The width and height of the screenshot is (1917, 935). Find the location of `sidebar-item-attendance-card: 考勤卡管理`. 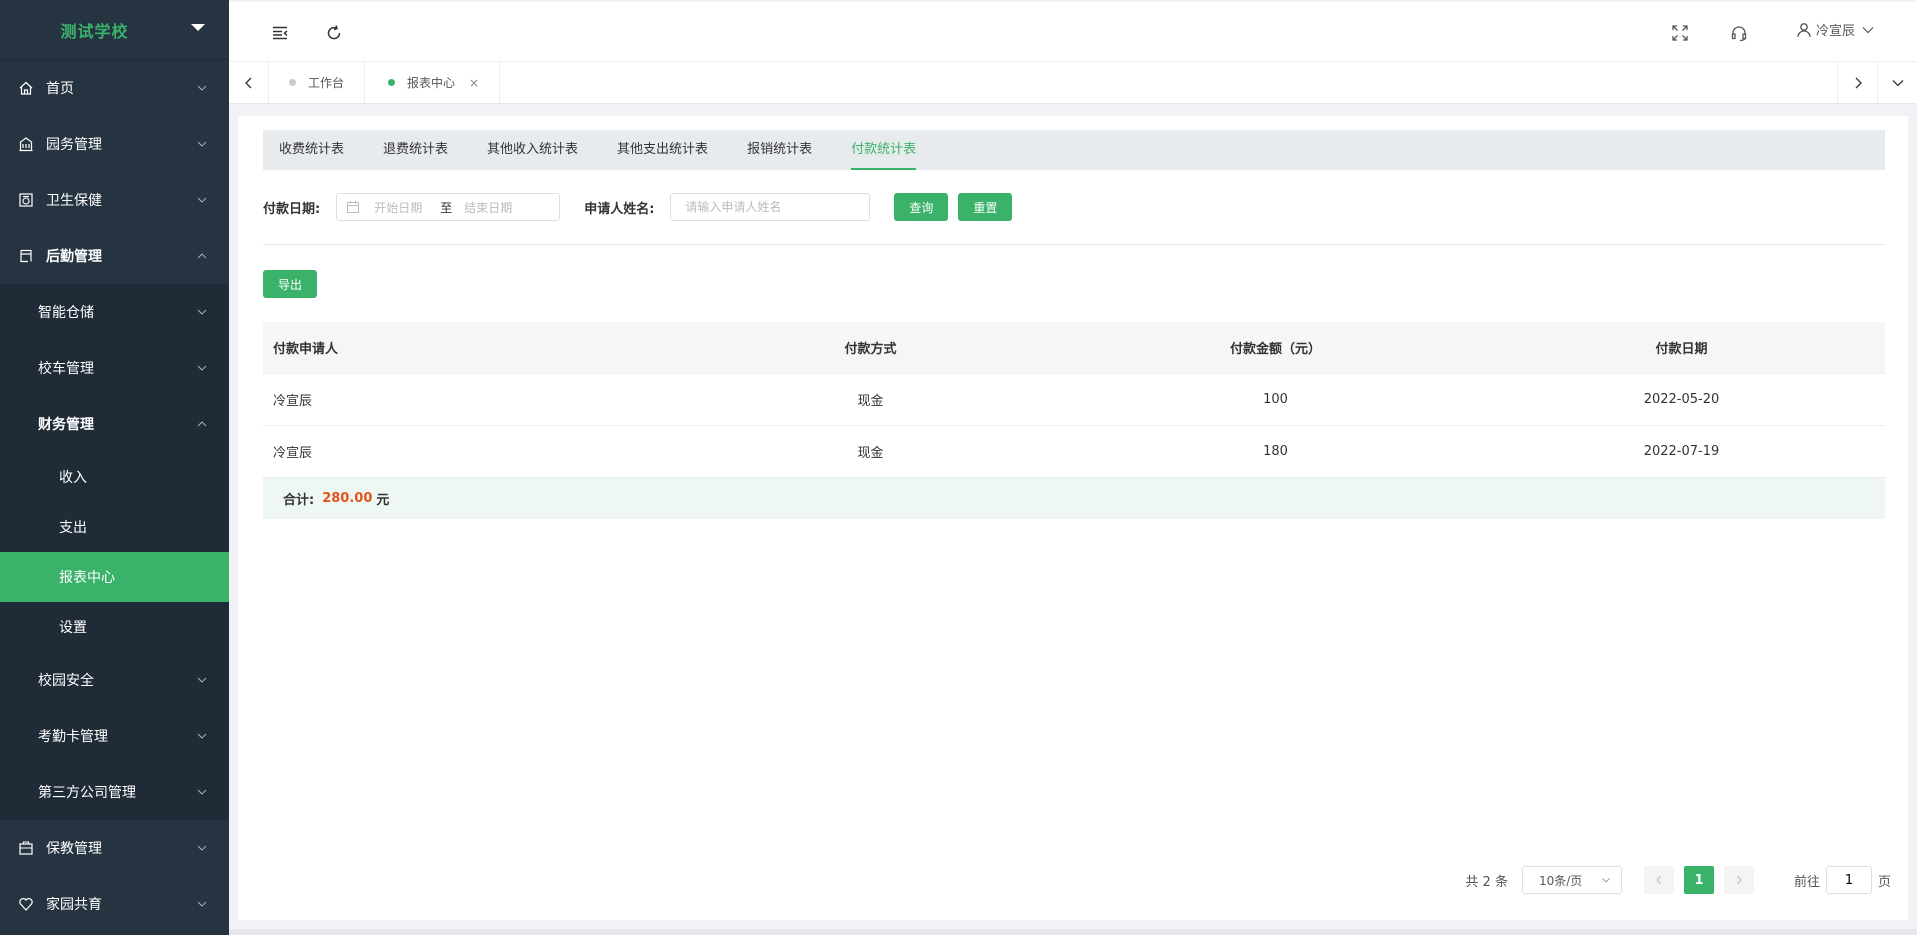

sidebar-item-attendance-card: 考勤卡管理 is located at coordinates (114, 736).